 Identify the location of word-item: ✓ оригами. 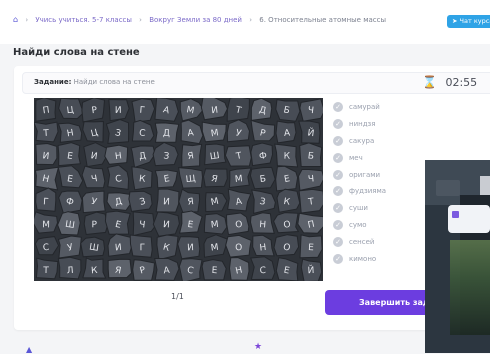
(359, 174).